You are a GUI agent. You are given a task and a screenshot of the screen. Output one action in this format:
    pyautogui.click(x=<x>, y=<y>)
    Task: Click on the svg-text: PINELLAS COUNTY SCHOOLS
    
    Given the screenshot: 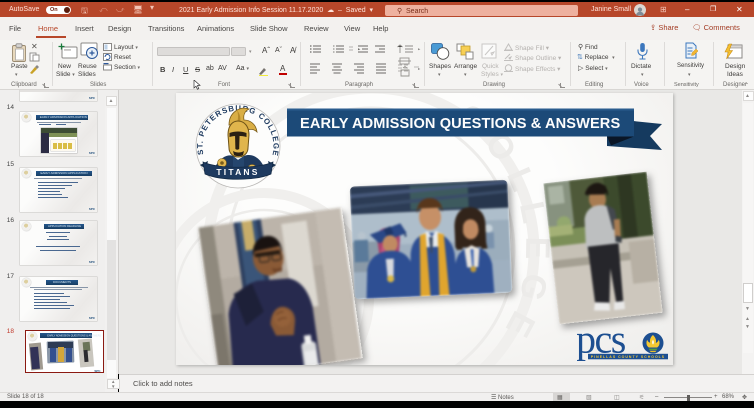 What is the action you would take?
    pyautogui.click(x=628, y=357)
    